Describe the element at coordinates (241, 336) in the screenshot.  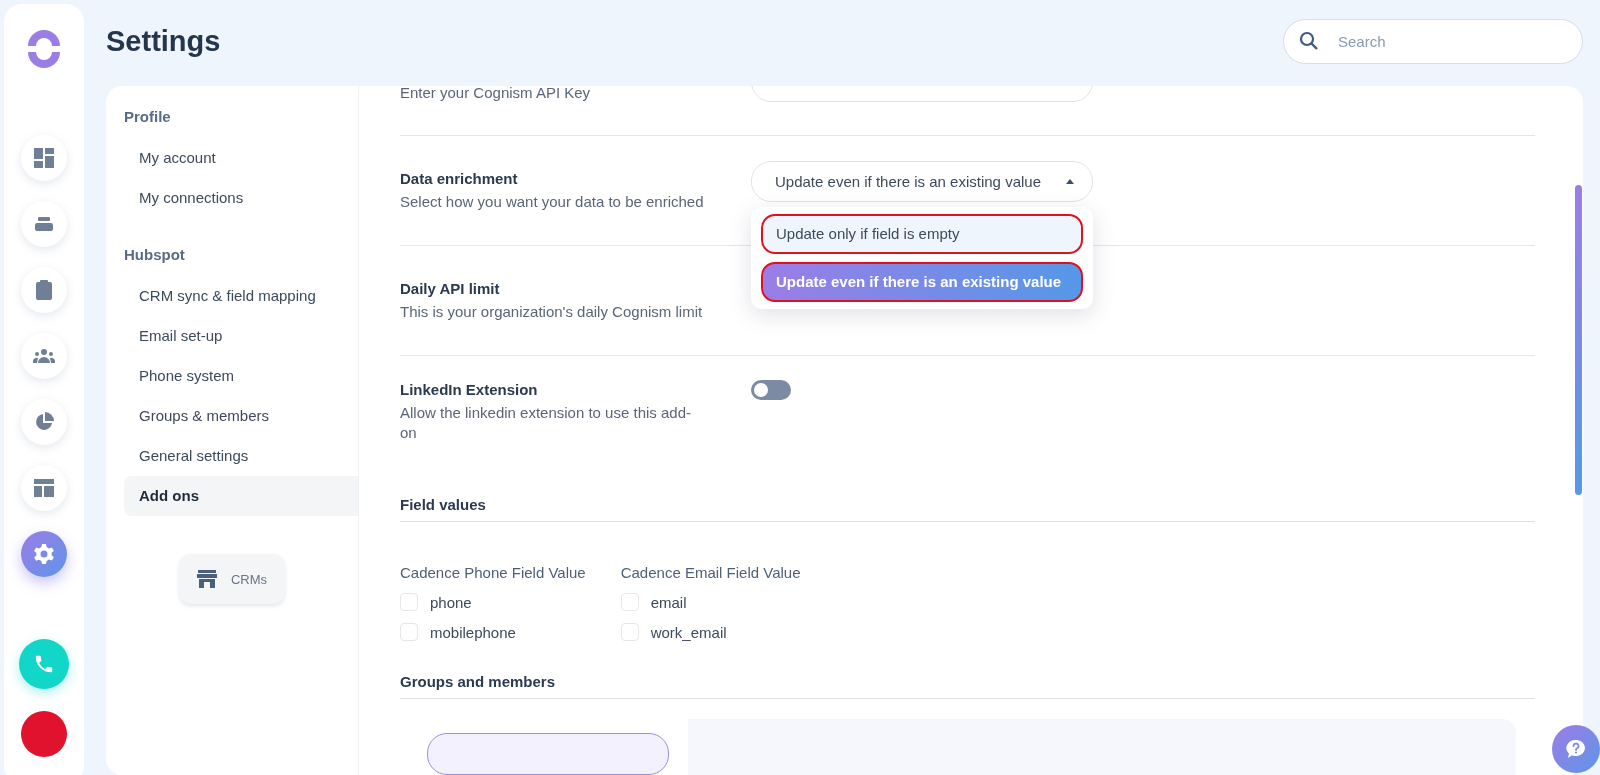
I see `settings-nav-item: Email set-up` at that location.